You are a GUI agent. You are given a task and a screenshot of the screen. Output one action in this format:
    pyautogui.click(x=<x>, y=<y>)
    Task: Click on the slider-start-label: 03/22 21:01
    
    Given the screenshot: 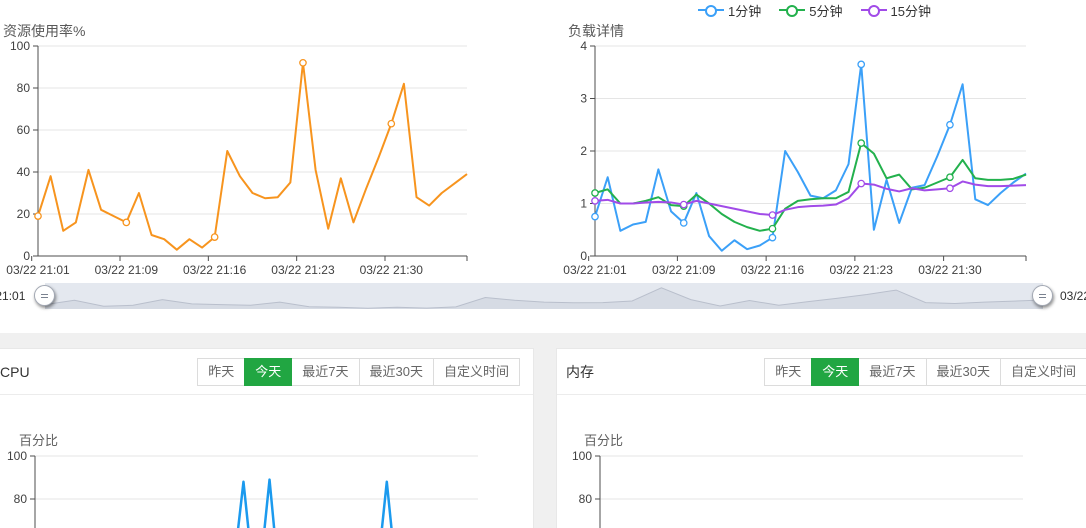 What is the action you would take?
    pyautogui.click(x=13, y=296)
    